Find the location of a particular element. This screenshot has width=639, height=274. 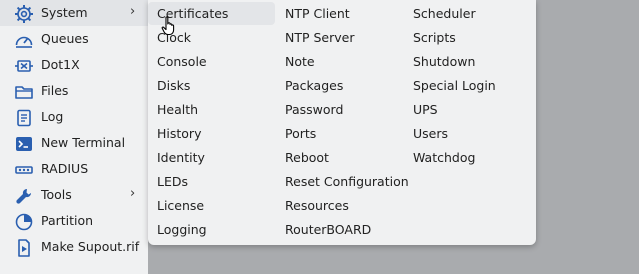

sidebar-item-partition: Partition is located at coordinates (74, 221).